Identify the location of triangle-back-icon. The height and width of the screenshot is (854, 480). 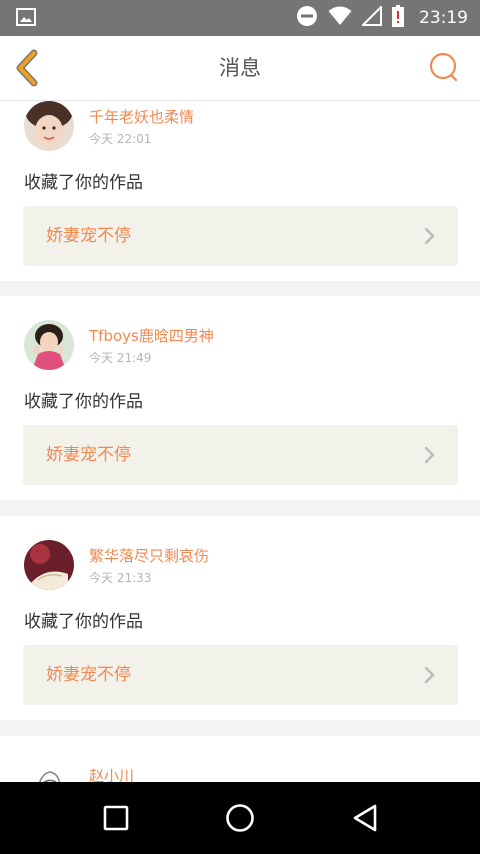
(365, 818).